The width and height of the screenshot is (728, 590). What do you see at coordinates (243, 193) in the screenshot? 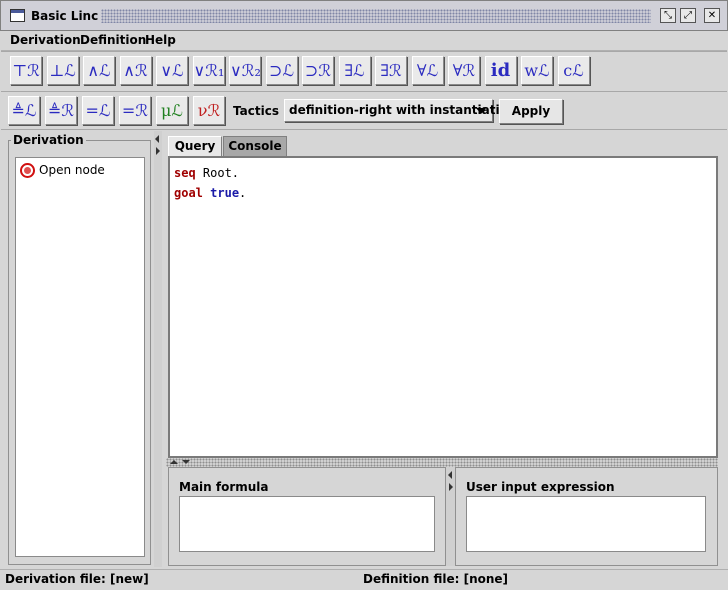
I see `code-text: .` at bounding box center [243, 193].